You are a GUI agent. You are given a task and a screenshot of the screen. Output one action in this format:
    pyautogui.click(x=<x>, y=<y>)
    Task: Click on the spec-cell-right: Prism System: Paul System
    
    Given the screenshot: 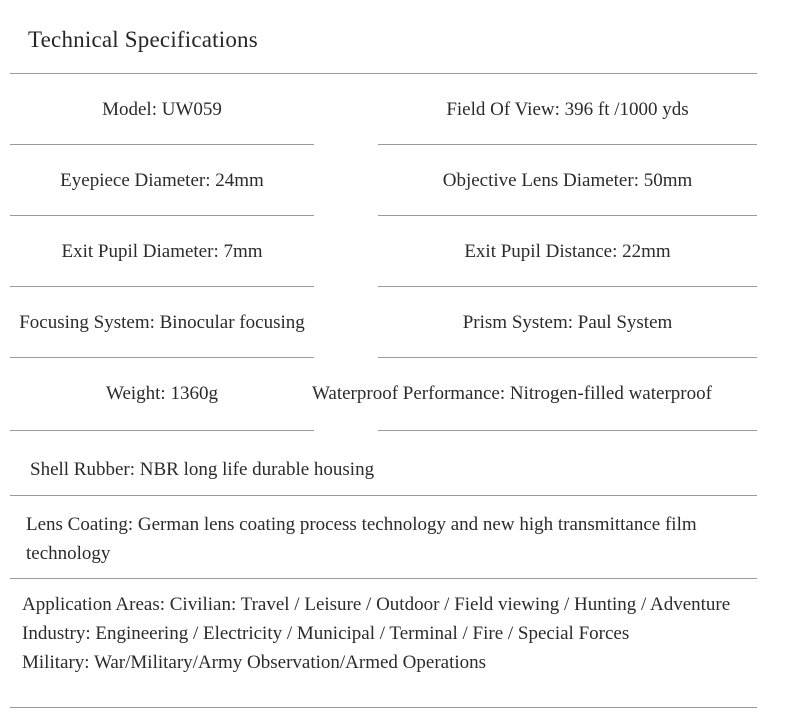 What is the action you would take?
    pyautogui.click(x=567, y=322)
    